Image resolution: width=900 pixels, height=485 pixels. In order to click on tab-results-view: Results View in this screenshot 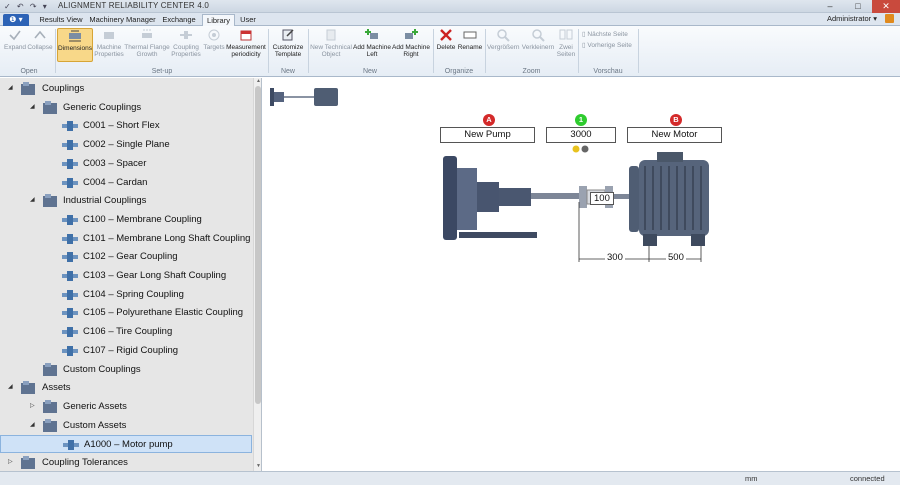, I will do `click(61, 20)`.